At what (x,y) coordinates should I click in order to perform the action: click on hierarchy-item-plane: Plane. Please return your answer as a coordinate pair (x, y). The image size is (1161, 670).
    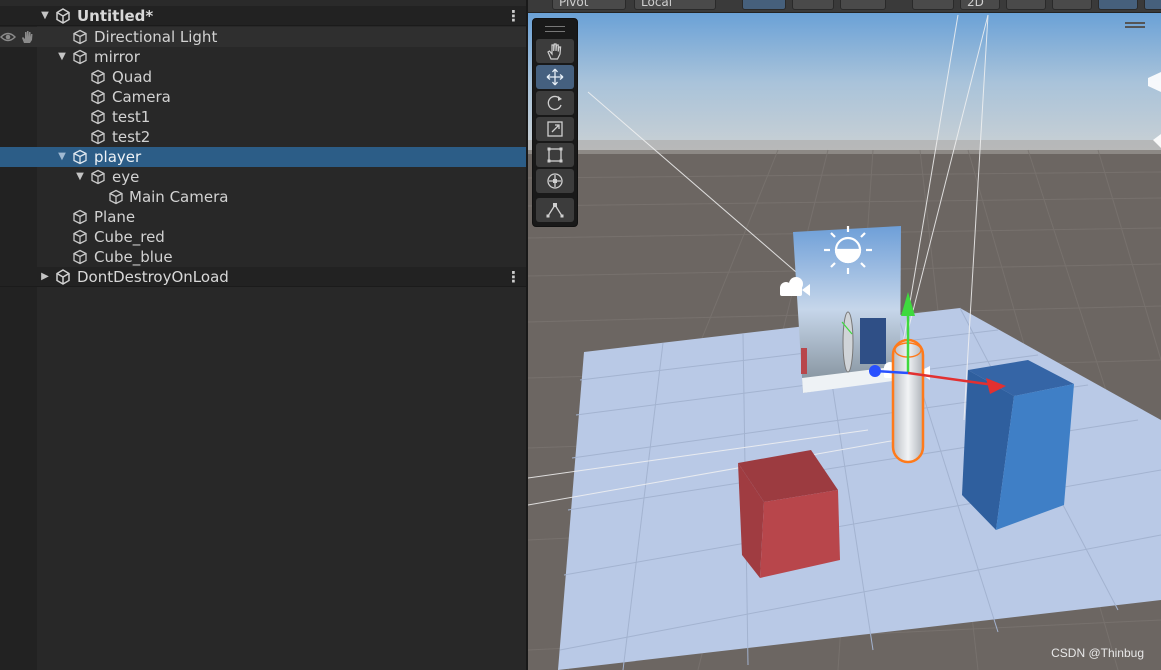
    Looking at the image, I should click on (263, 217).